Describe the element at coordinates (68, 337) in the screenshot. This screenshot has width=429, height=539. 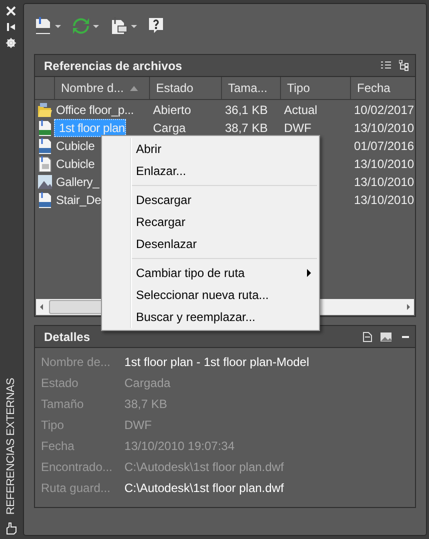
I see `panel-title: Detalles` at that location.